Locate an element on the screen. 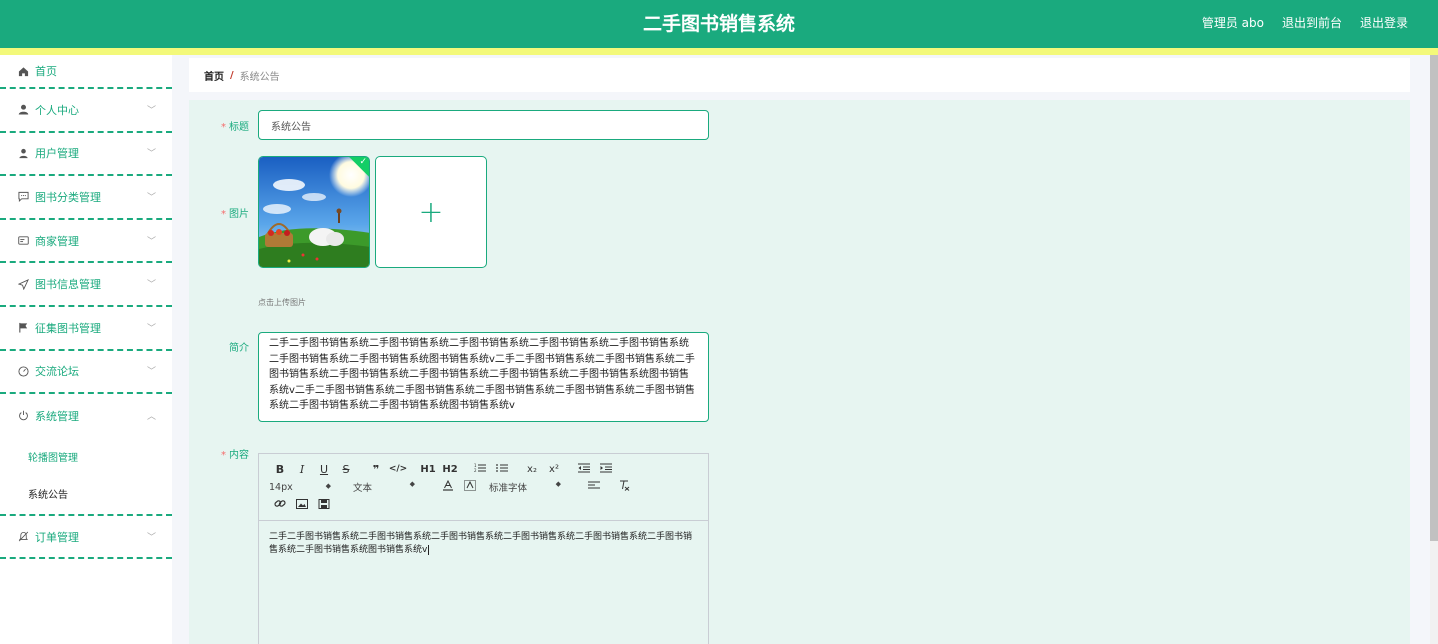 This screenshot has height=644, width=1438. image-label: * 图片 is located at coordinates (235, 214).